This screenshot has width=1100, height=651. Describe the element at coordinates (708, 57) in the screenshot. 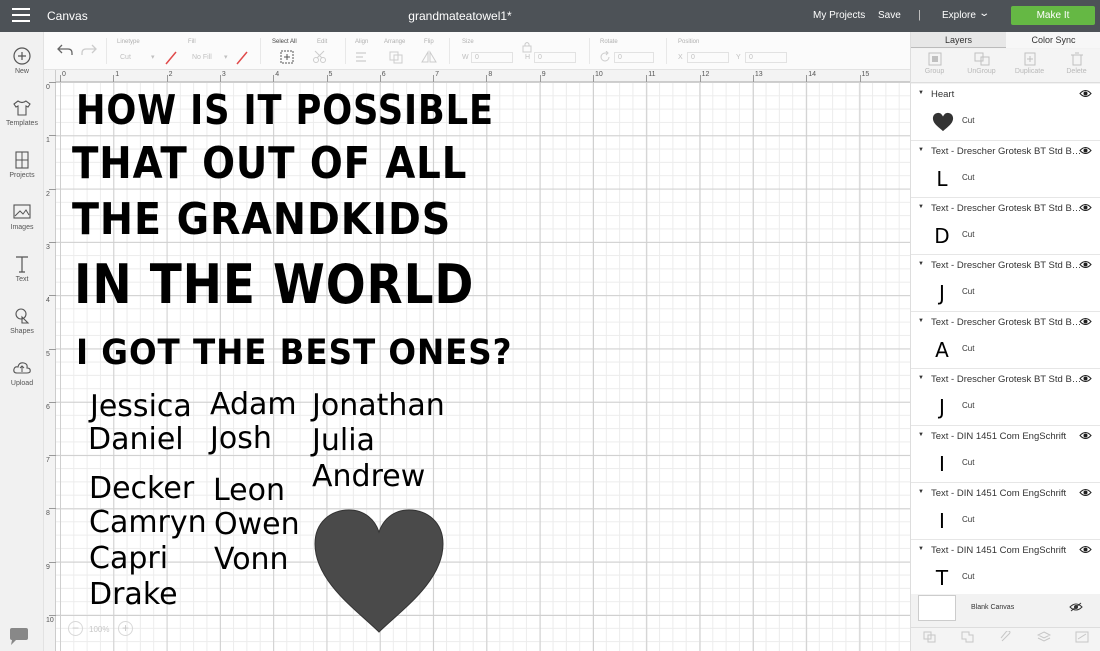

I see `x-input: 0` at that location.